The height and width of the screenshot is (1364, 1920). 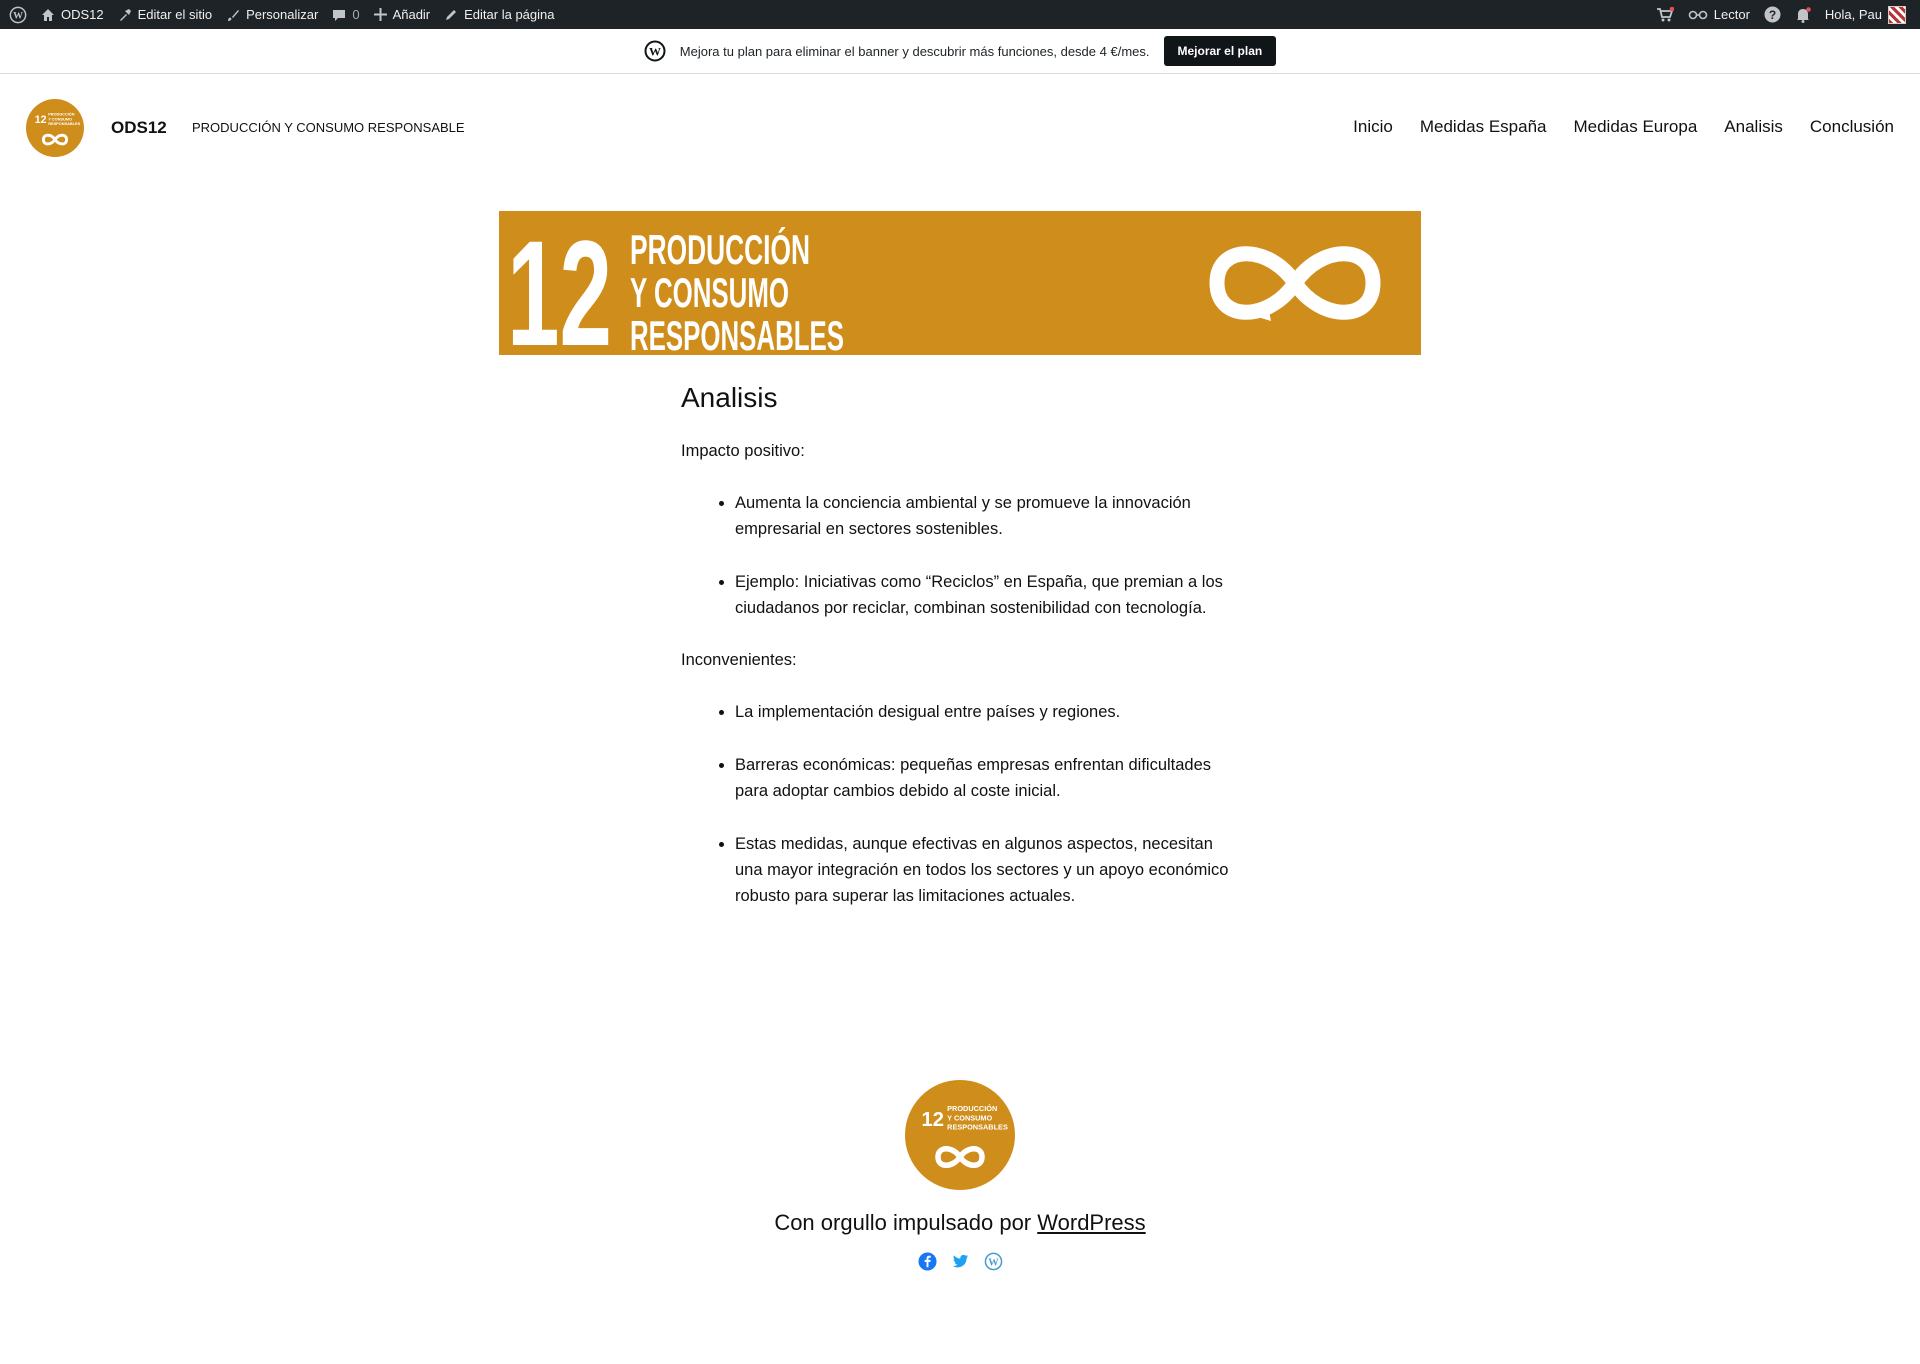 What do you see at coordinates (1897, 14) in the screenshot?
I see `avatar` at bounding box center [1897, 14].